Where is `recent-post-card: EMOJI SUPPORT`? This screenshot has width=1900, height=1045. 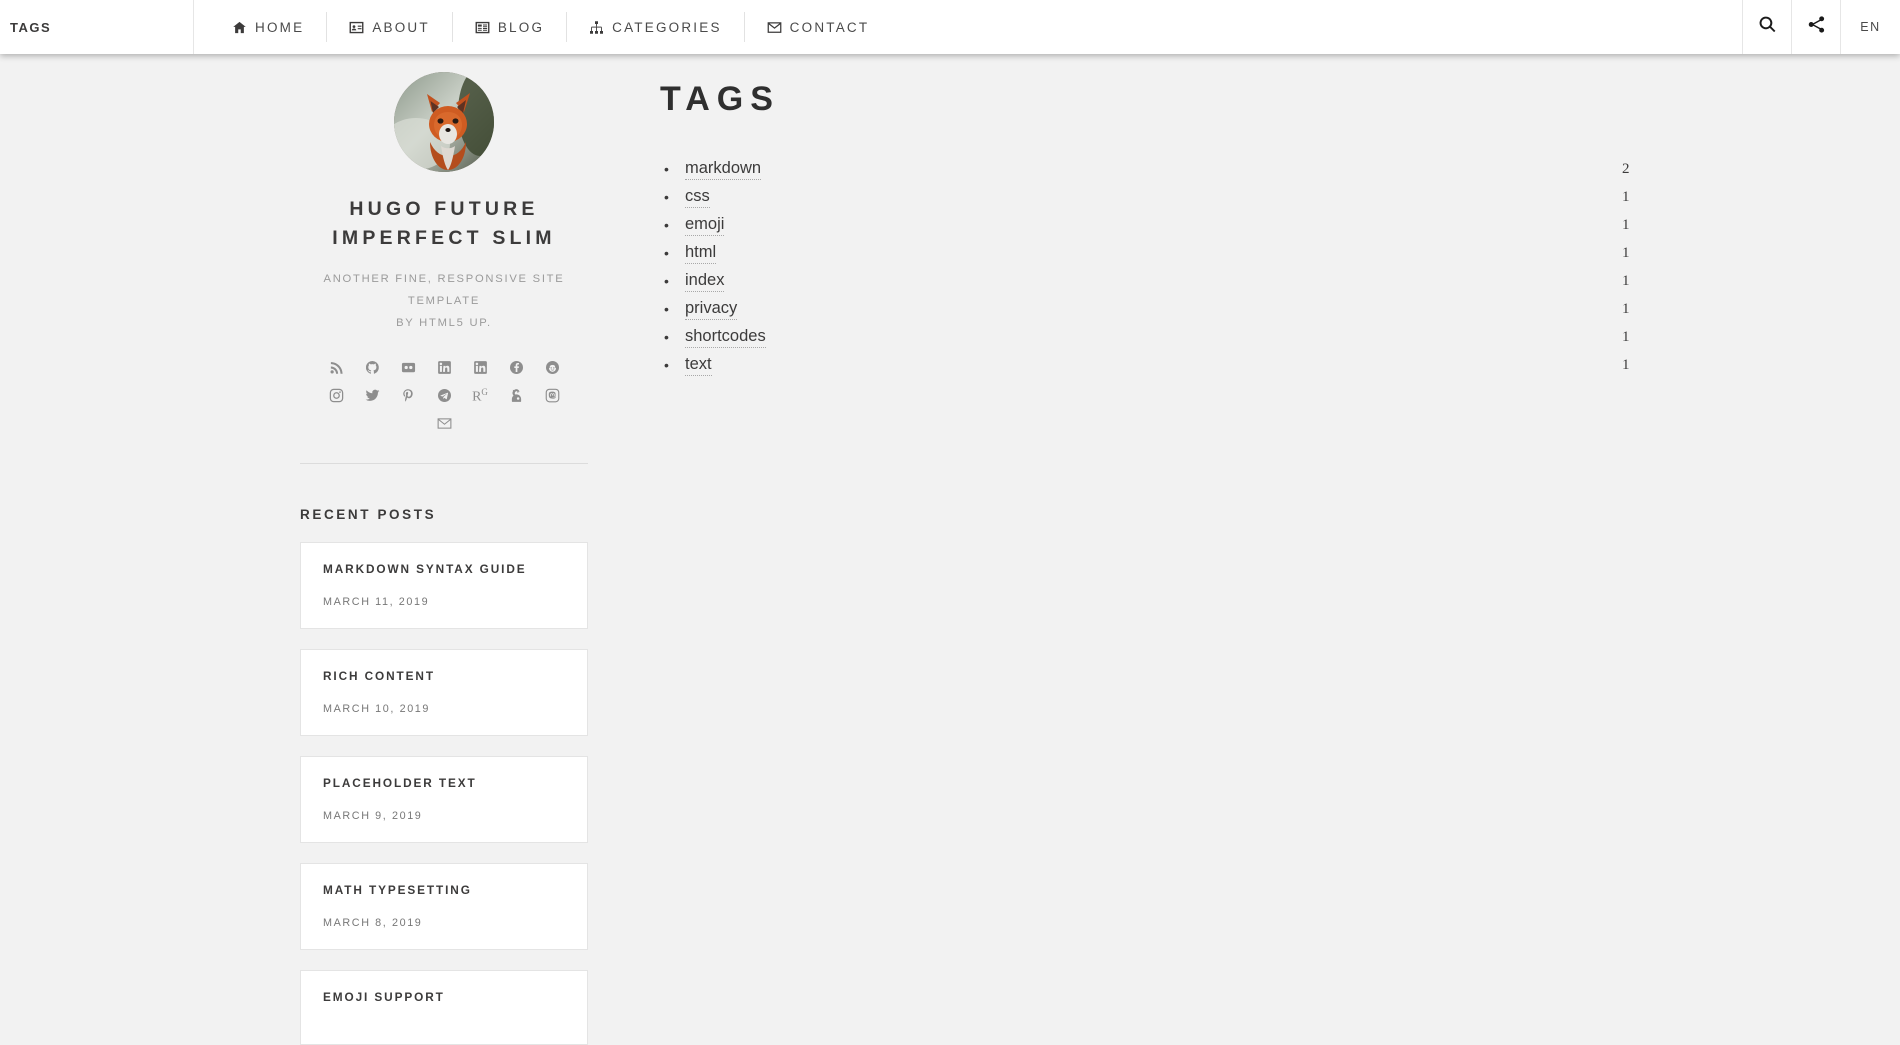 recent-post-card: EMOJI SUPPORT is located at coordinates (444, 1007).